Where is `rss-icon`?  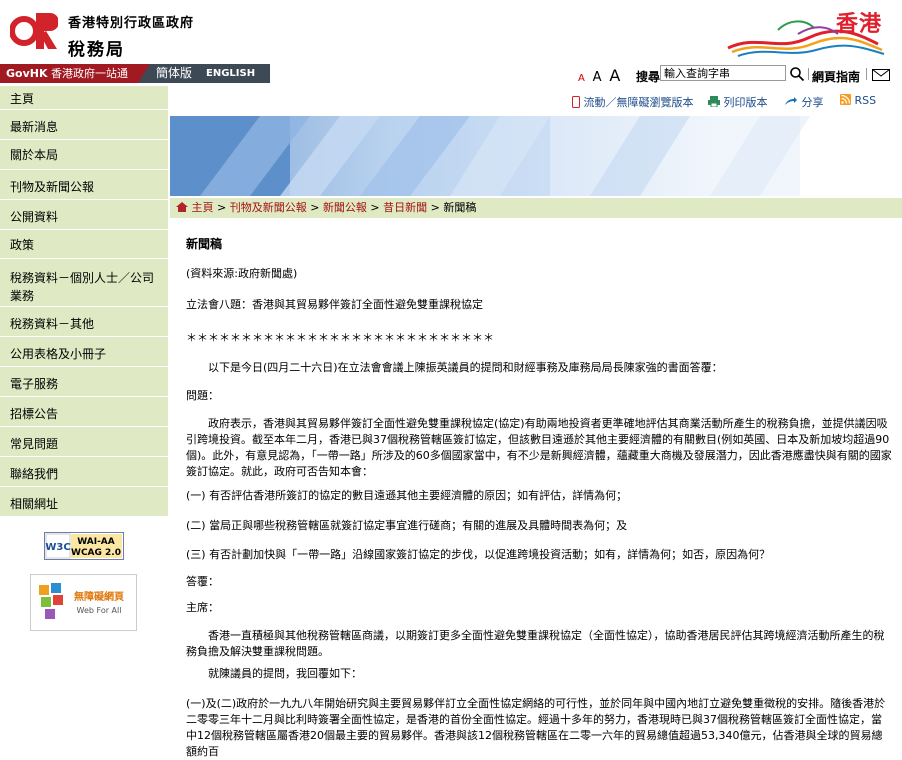
rss-icon is located at coordinates (845, 99).